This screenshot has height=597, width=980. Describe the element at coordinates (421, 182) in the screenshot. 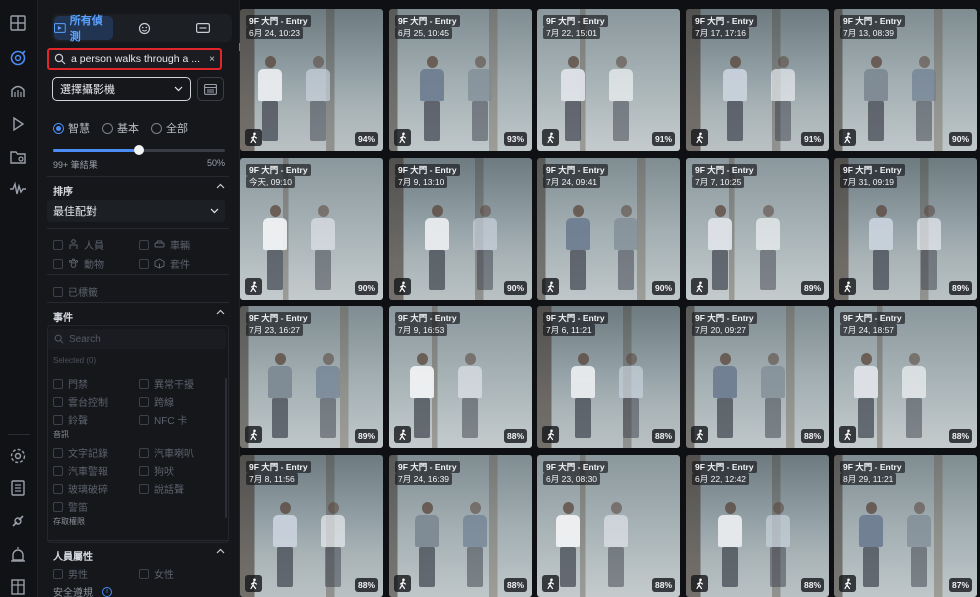

I see `timestamp: 7月 9, 13:10` at that location.